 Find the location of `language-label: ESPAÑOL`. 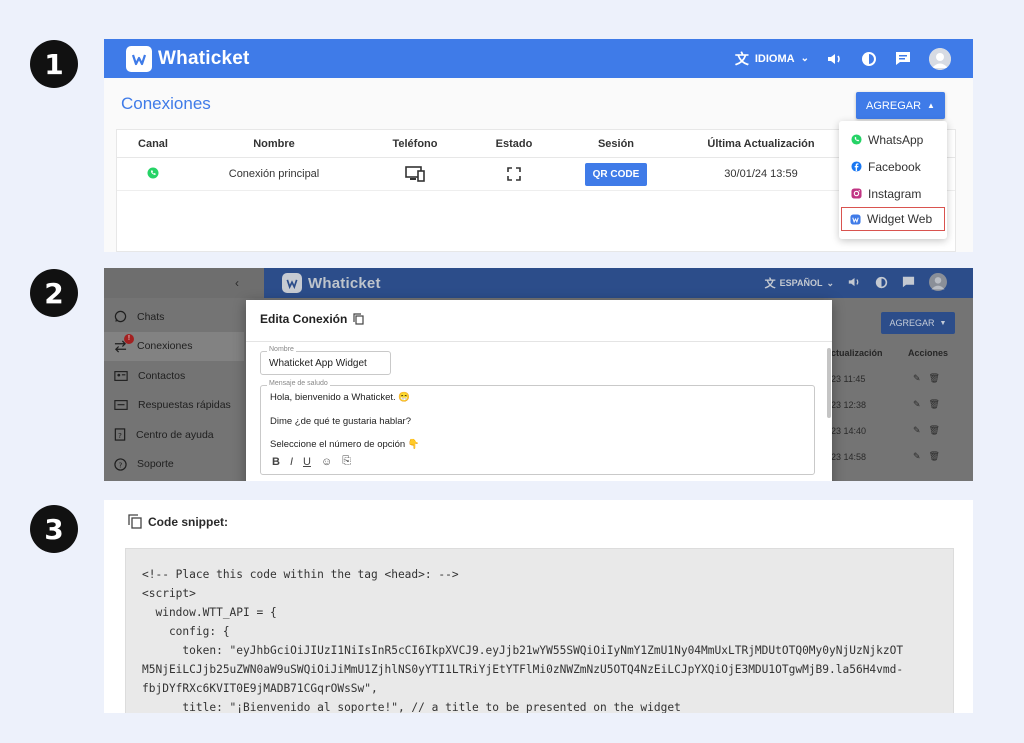

language-label: ESPAÑOL is located at coordinates (801, 283).